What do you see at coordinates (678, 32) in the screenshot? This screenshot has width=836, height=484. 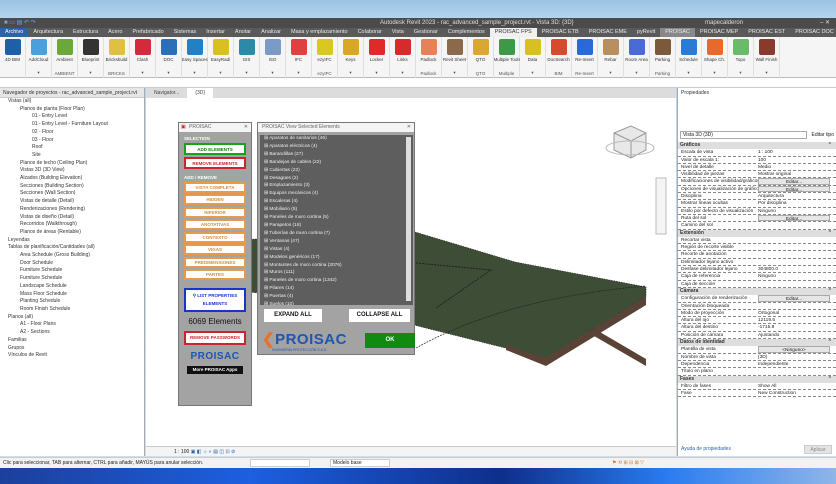 I see `tab-18: PROISAC` at bounding box center [678, 32].